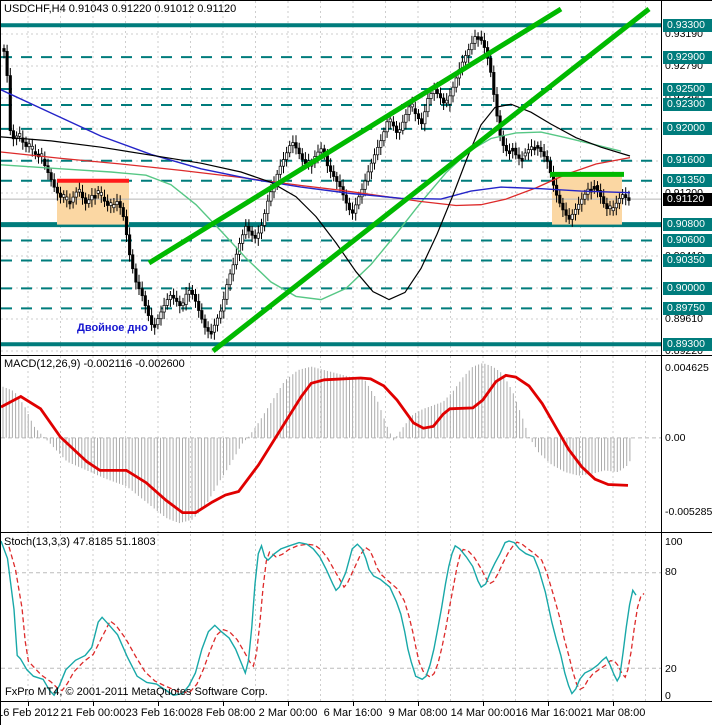 This screenshot has height=725, width=712. What do you see at coordinates (687, 240) in the screenshot?
I see `price-level-badge: 0.90600` at bounding box center [687, 240].